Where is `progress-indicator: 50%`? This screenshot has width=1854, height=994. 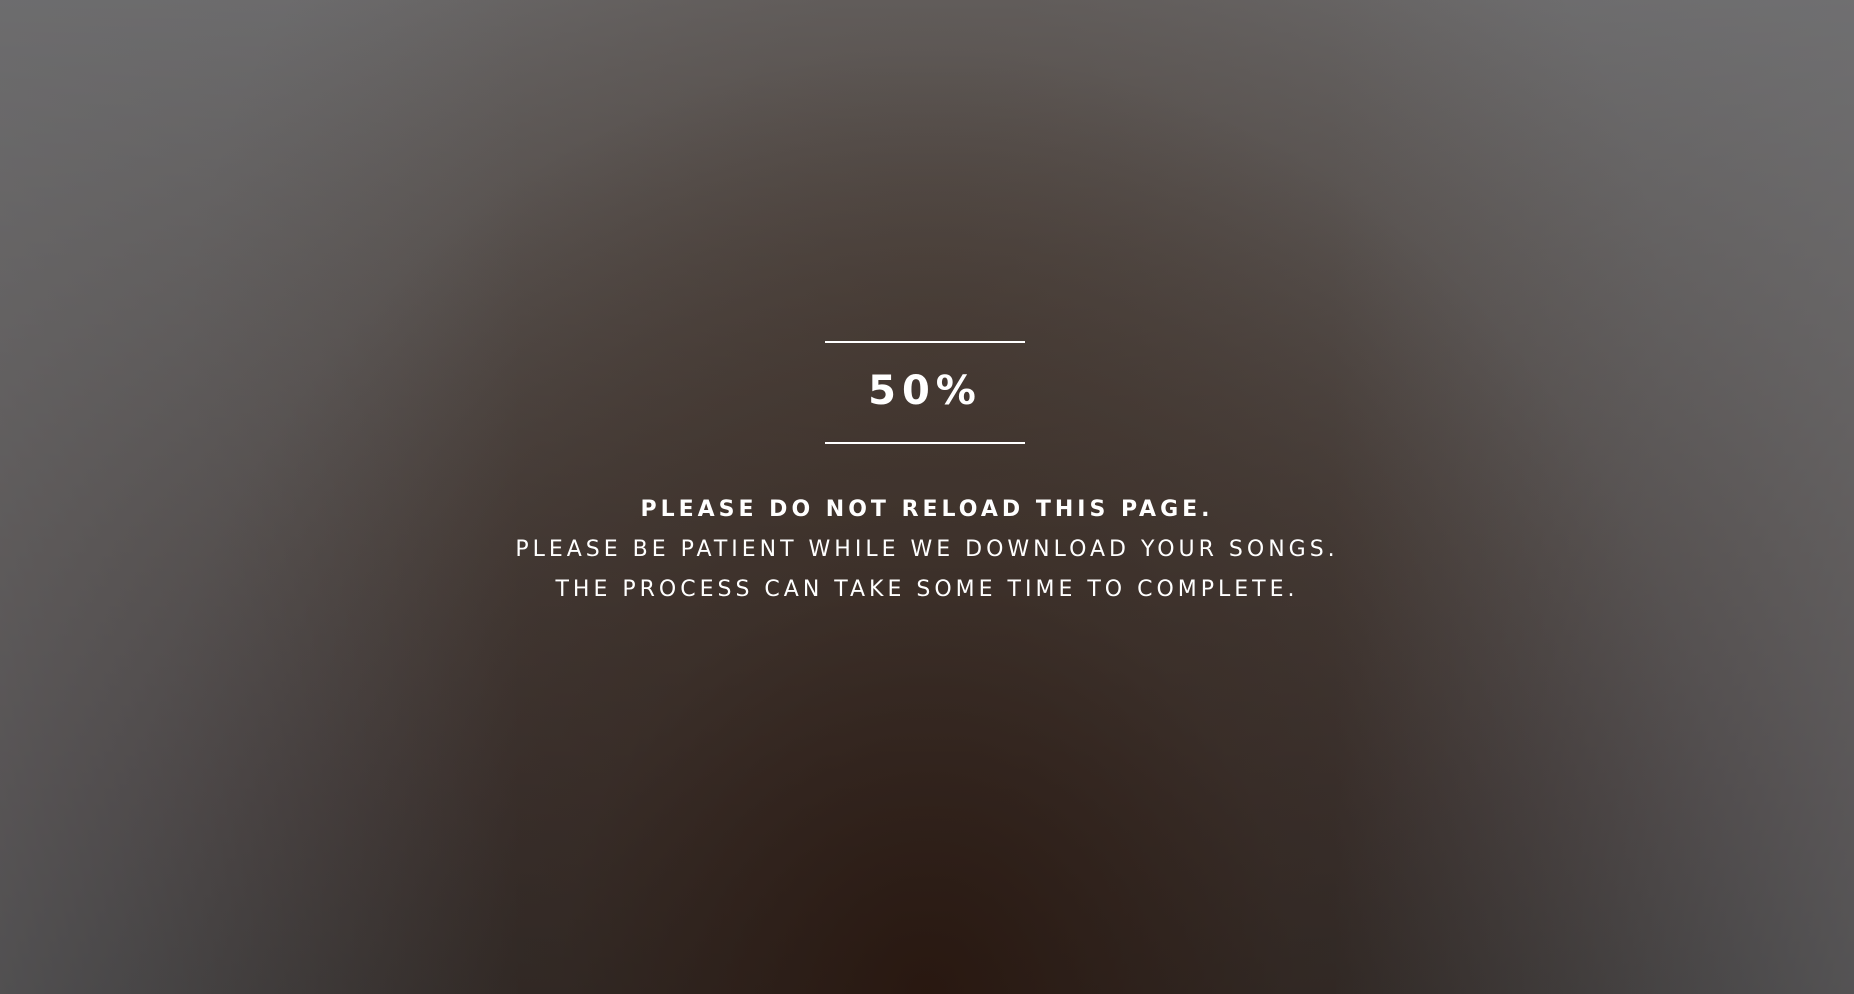 progress-indicator: 50% is located at coordinates (925, 393).